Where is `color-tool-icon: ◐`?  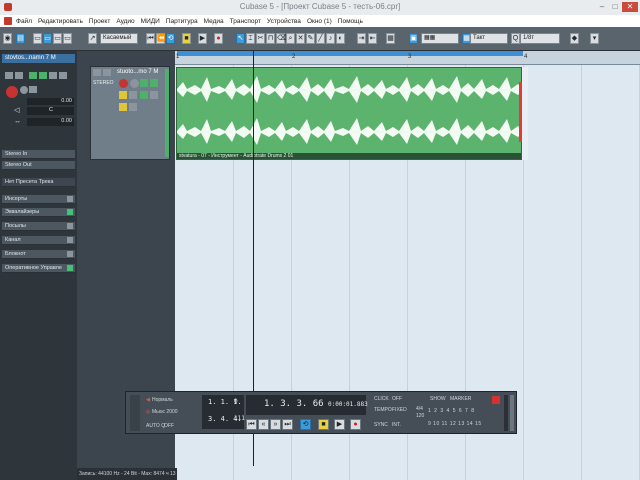 color-tool-icon: ◐ is located at coordinates (340, 38).